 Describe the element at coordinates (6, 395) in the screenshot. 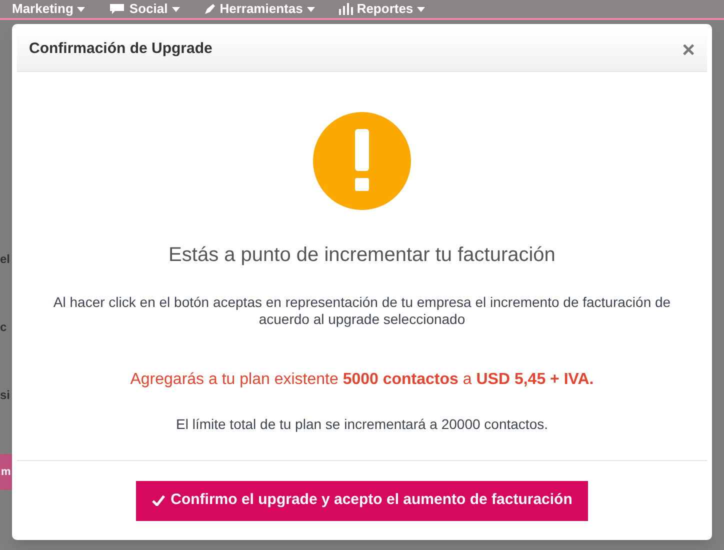

I see `background-text-fragment: si` at that location.